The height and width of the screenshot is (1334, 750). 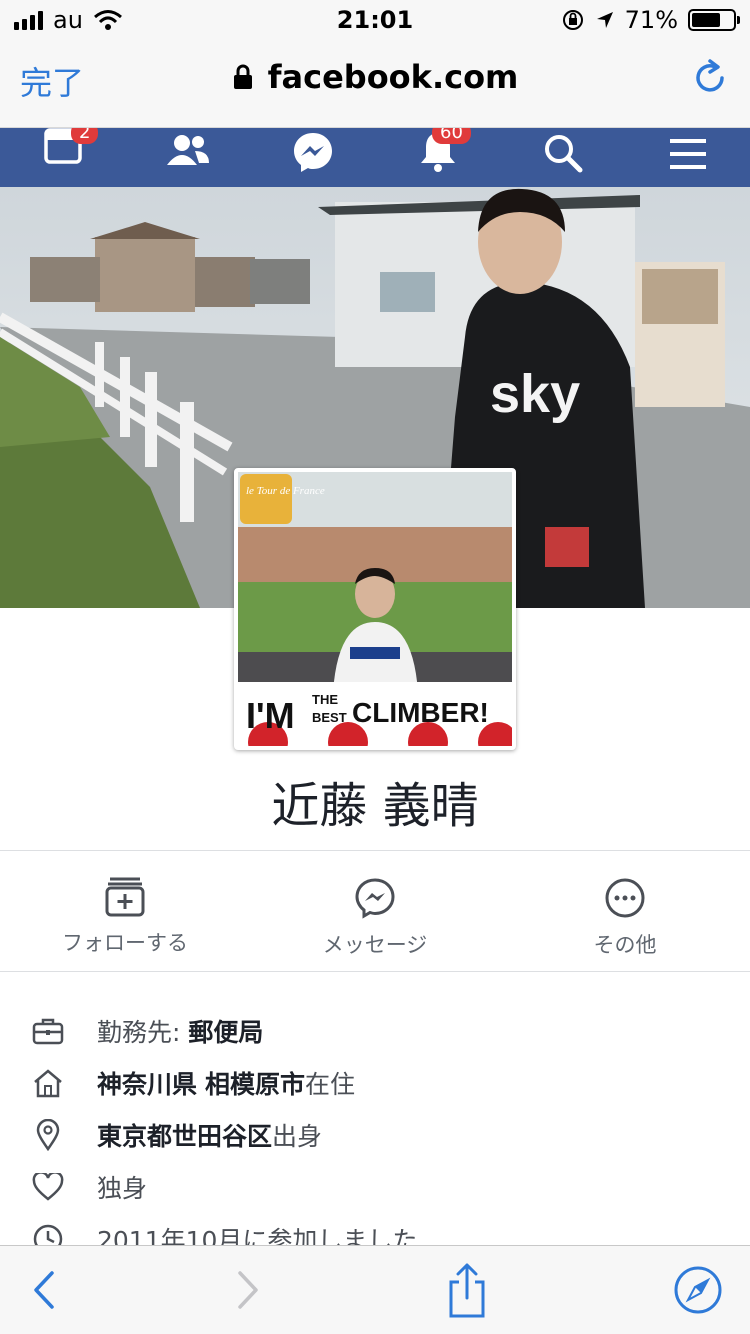 I want to click on info-row-origin: 東京都世田谷区 出身, so click(x=375, y=1135).